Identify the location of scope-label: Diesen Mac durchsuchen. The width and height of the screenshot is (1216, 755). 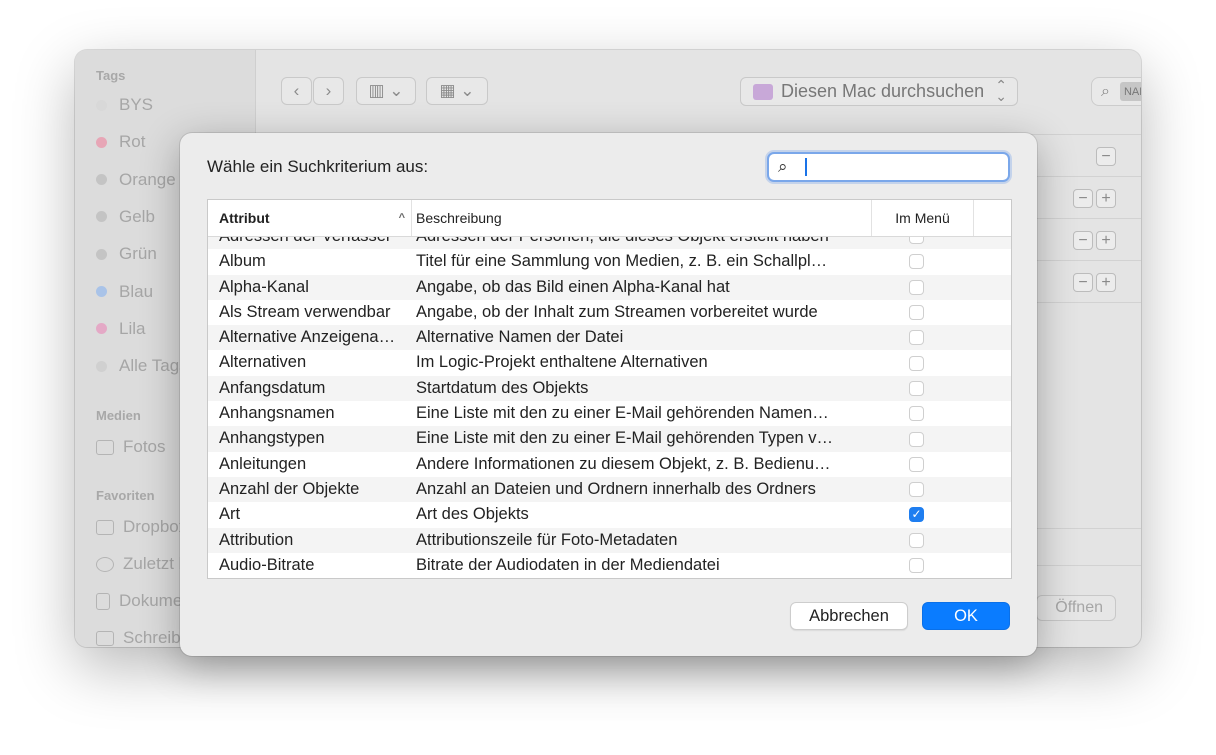
(883, 91).